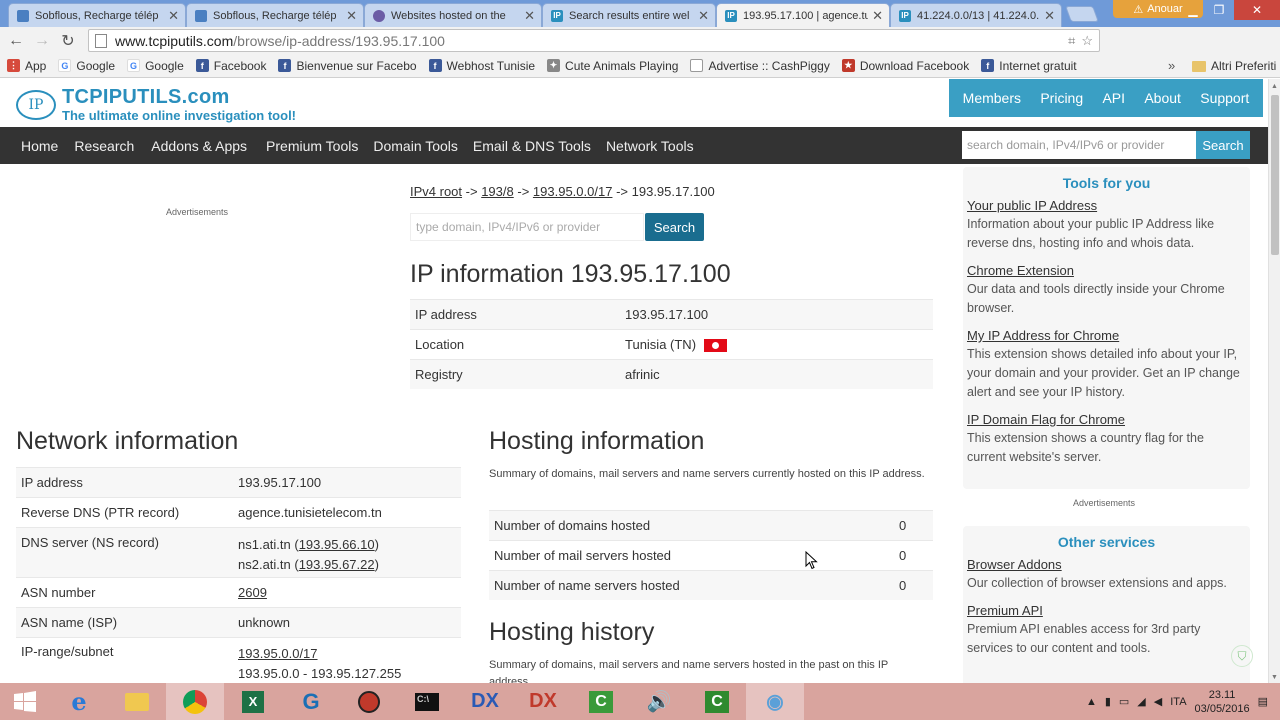  Describe the element at coordinates (905, 66) in the screenshot. I see `bookmark-download-facebook: ★ Download Facebook` at that location.